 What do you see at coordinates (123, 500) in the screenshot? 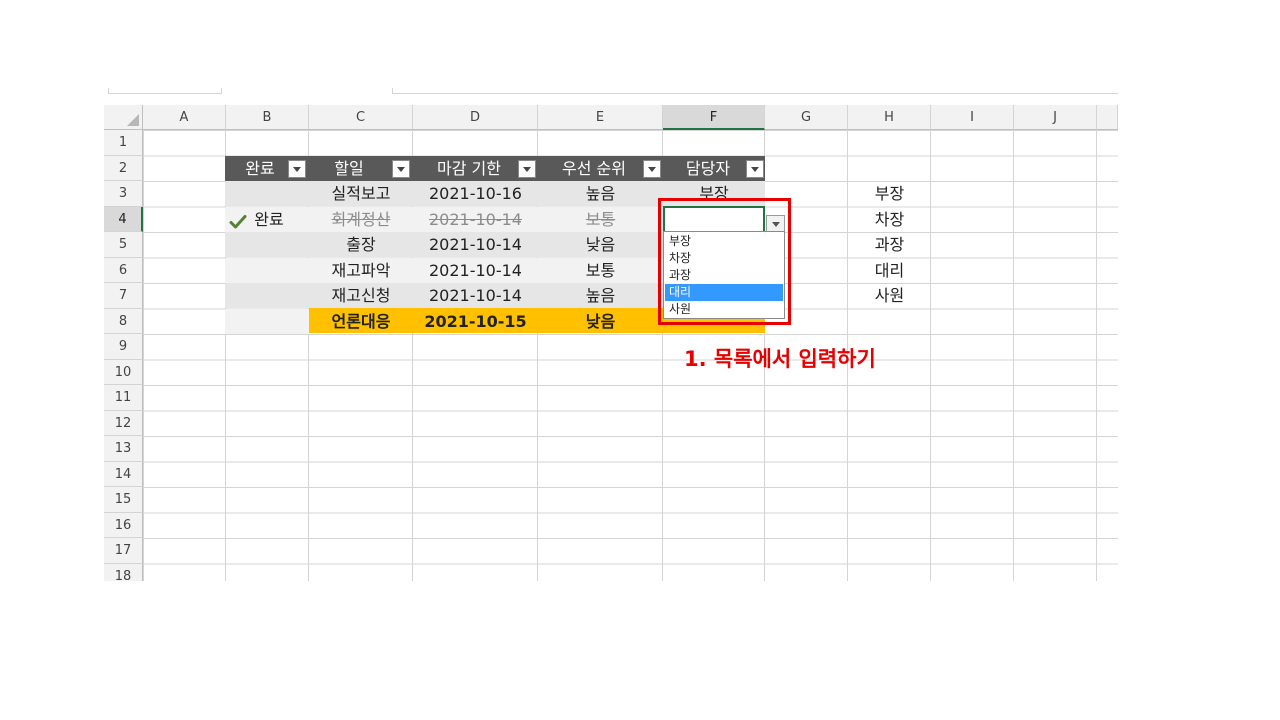
I see `row-header-15: 15` at bounding box center [123, 500].